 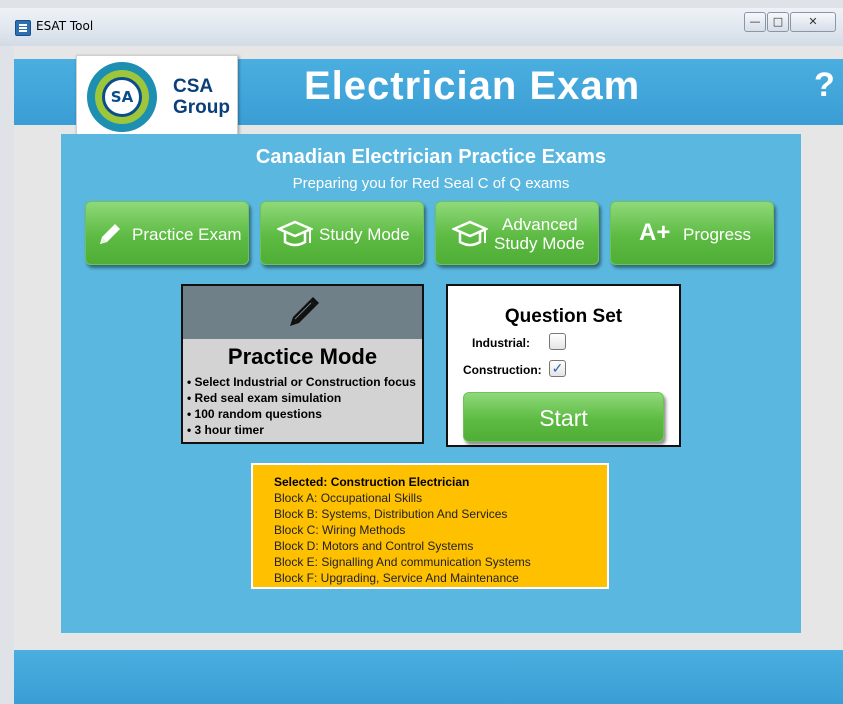 What do you see at coordinates (563, 417) in the screenshot?
I see `start-button: Start` at bounding box center [563, 417].